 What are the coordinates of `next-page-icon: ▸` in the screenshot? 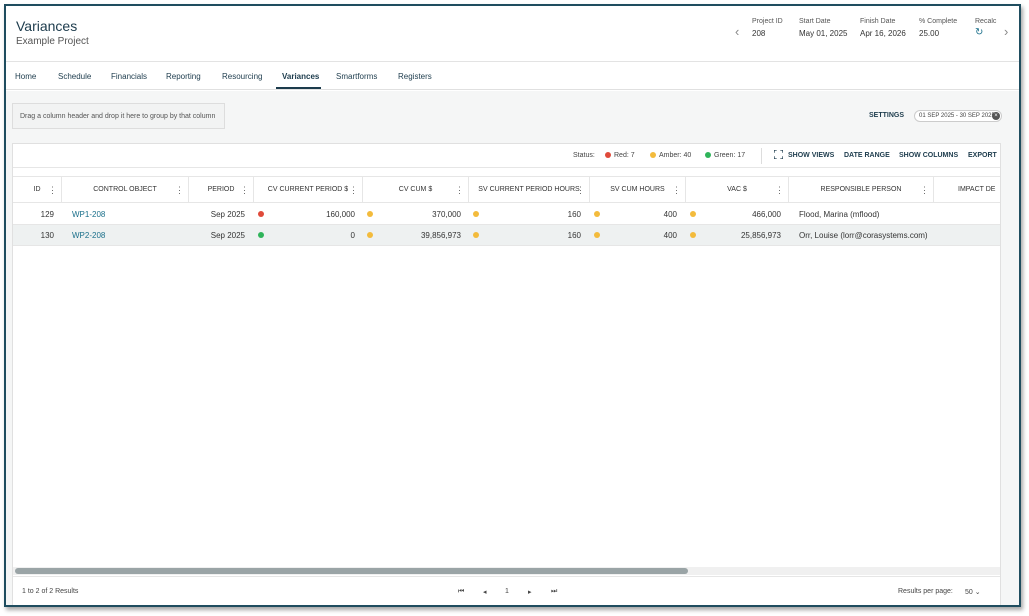 It's located at (530, 592).